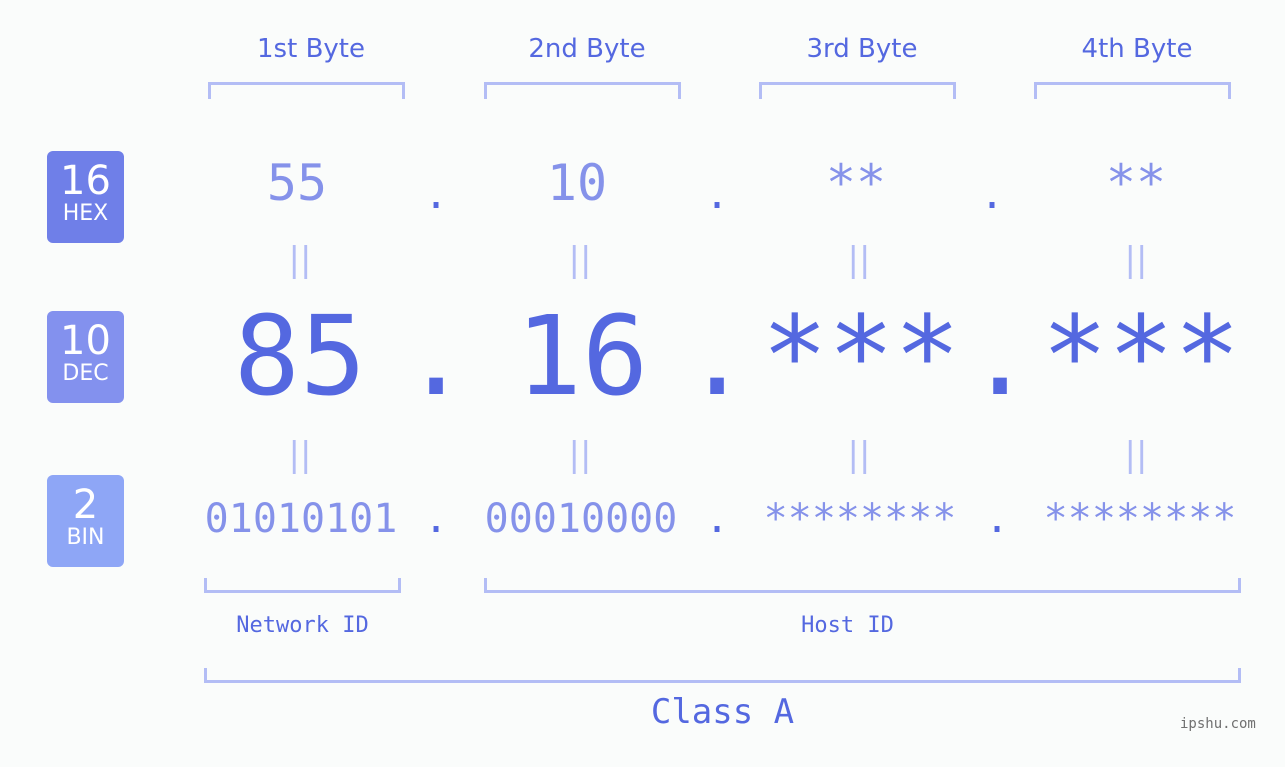  I want to click on bin-byte-3: ********, so click(860, 519).